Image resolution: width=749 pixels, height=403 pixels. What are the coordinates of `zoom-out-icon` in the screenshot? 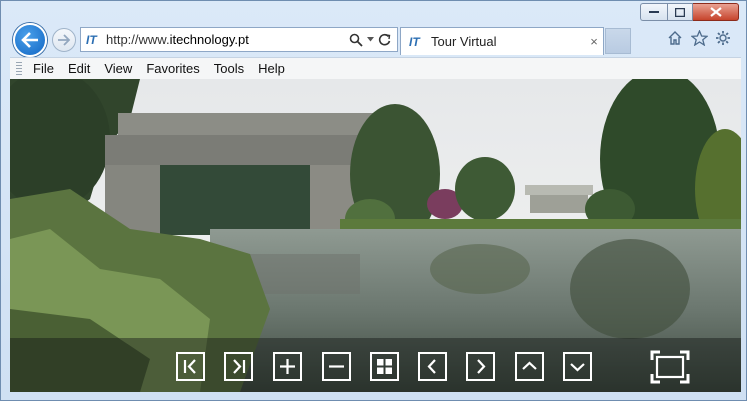 It's located at (336, 366).